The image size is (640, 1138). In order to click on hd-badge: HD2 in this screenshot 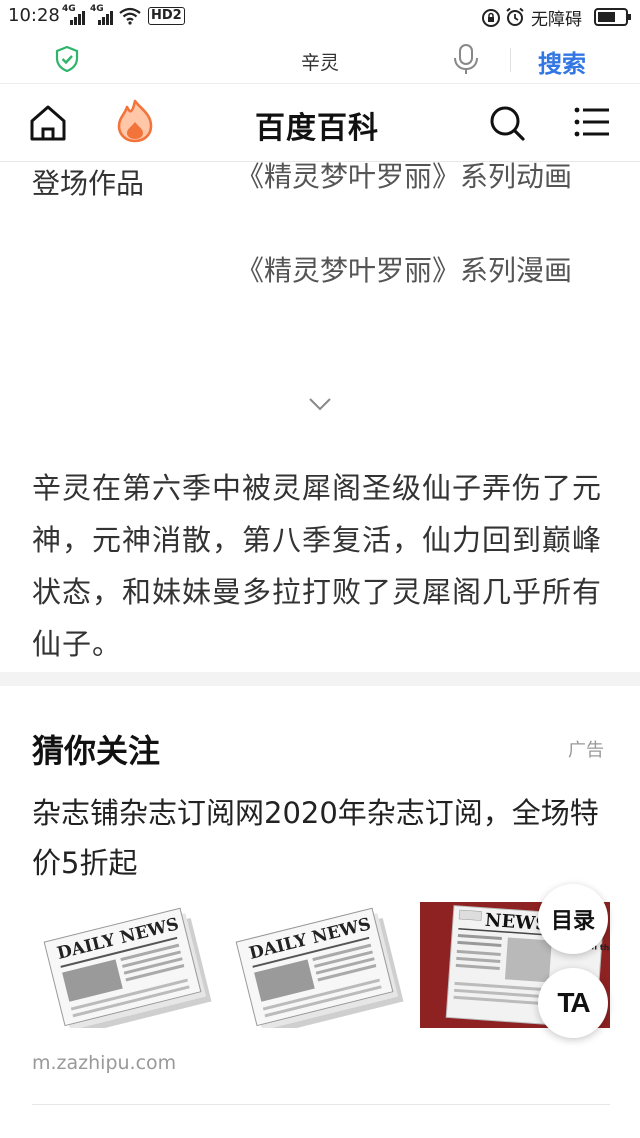, I will do `click(166, 16)`.